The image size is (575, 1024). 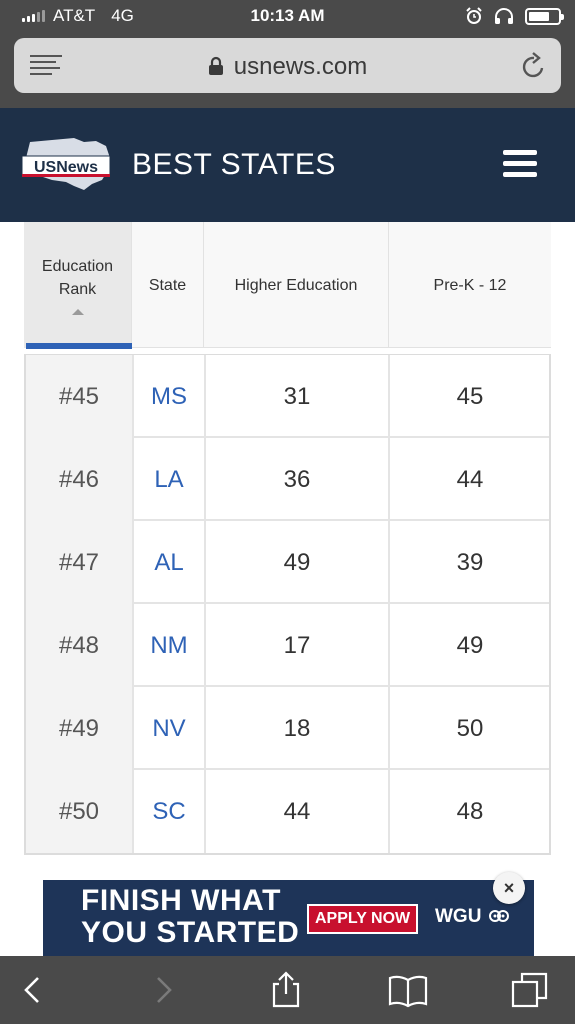 What do you see at coordinates (363, 919) in the screenshot?
I see `apply-now-button: APPLY NOW` at bounding box center [363, 919].